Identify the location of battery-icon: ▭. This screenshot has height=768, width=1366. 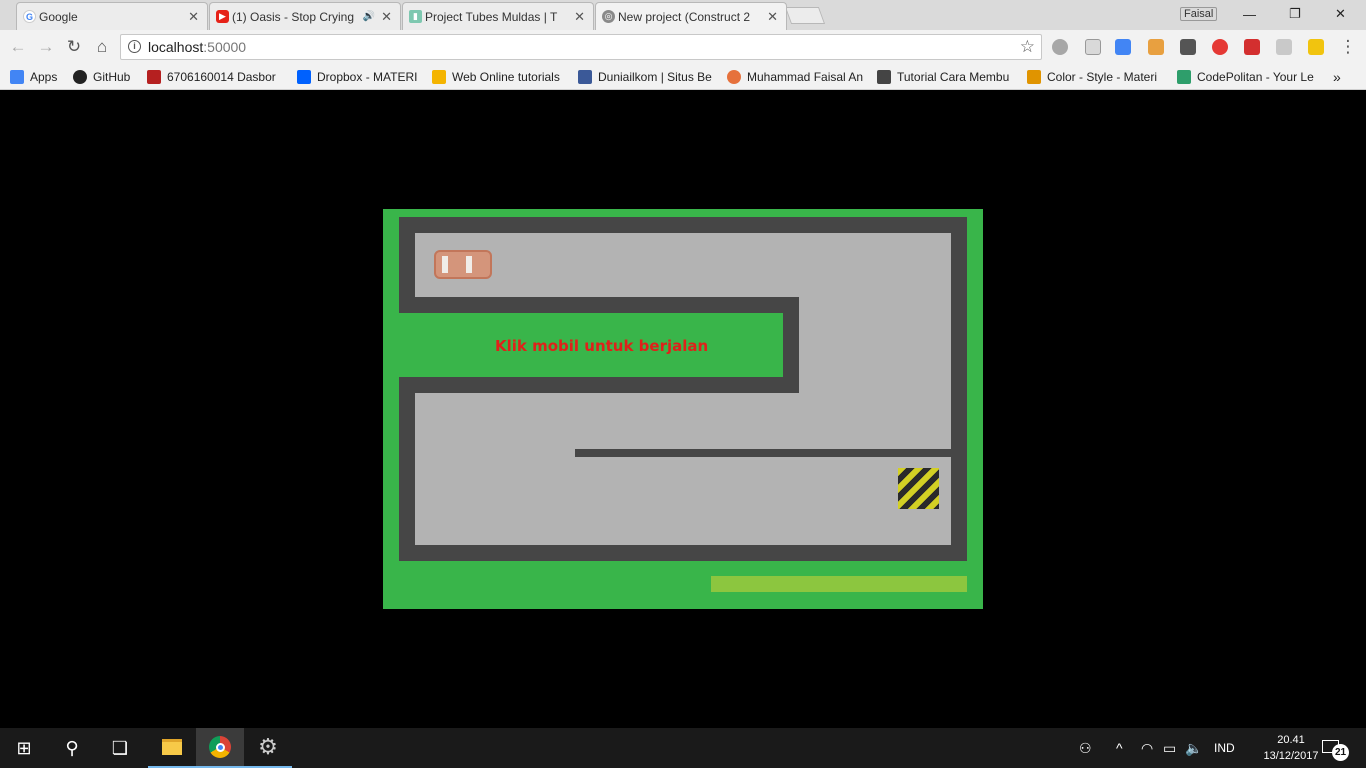
(1169, 748).